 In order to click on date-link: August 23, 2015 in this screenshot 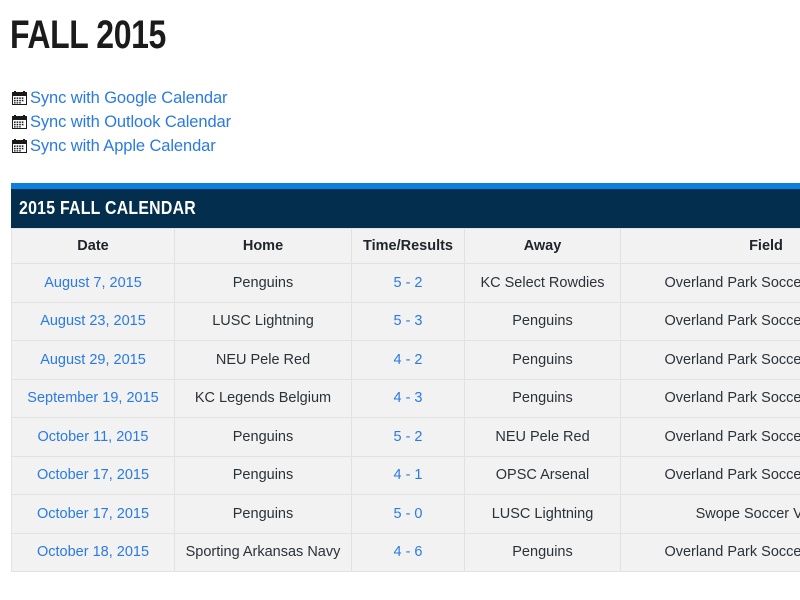, I will do `click(93, 321)`.